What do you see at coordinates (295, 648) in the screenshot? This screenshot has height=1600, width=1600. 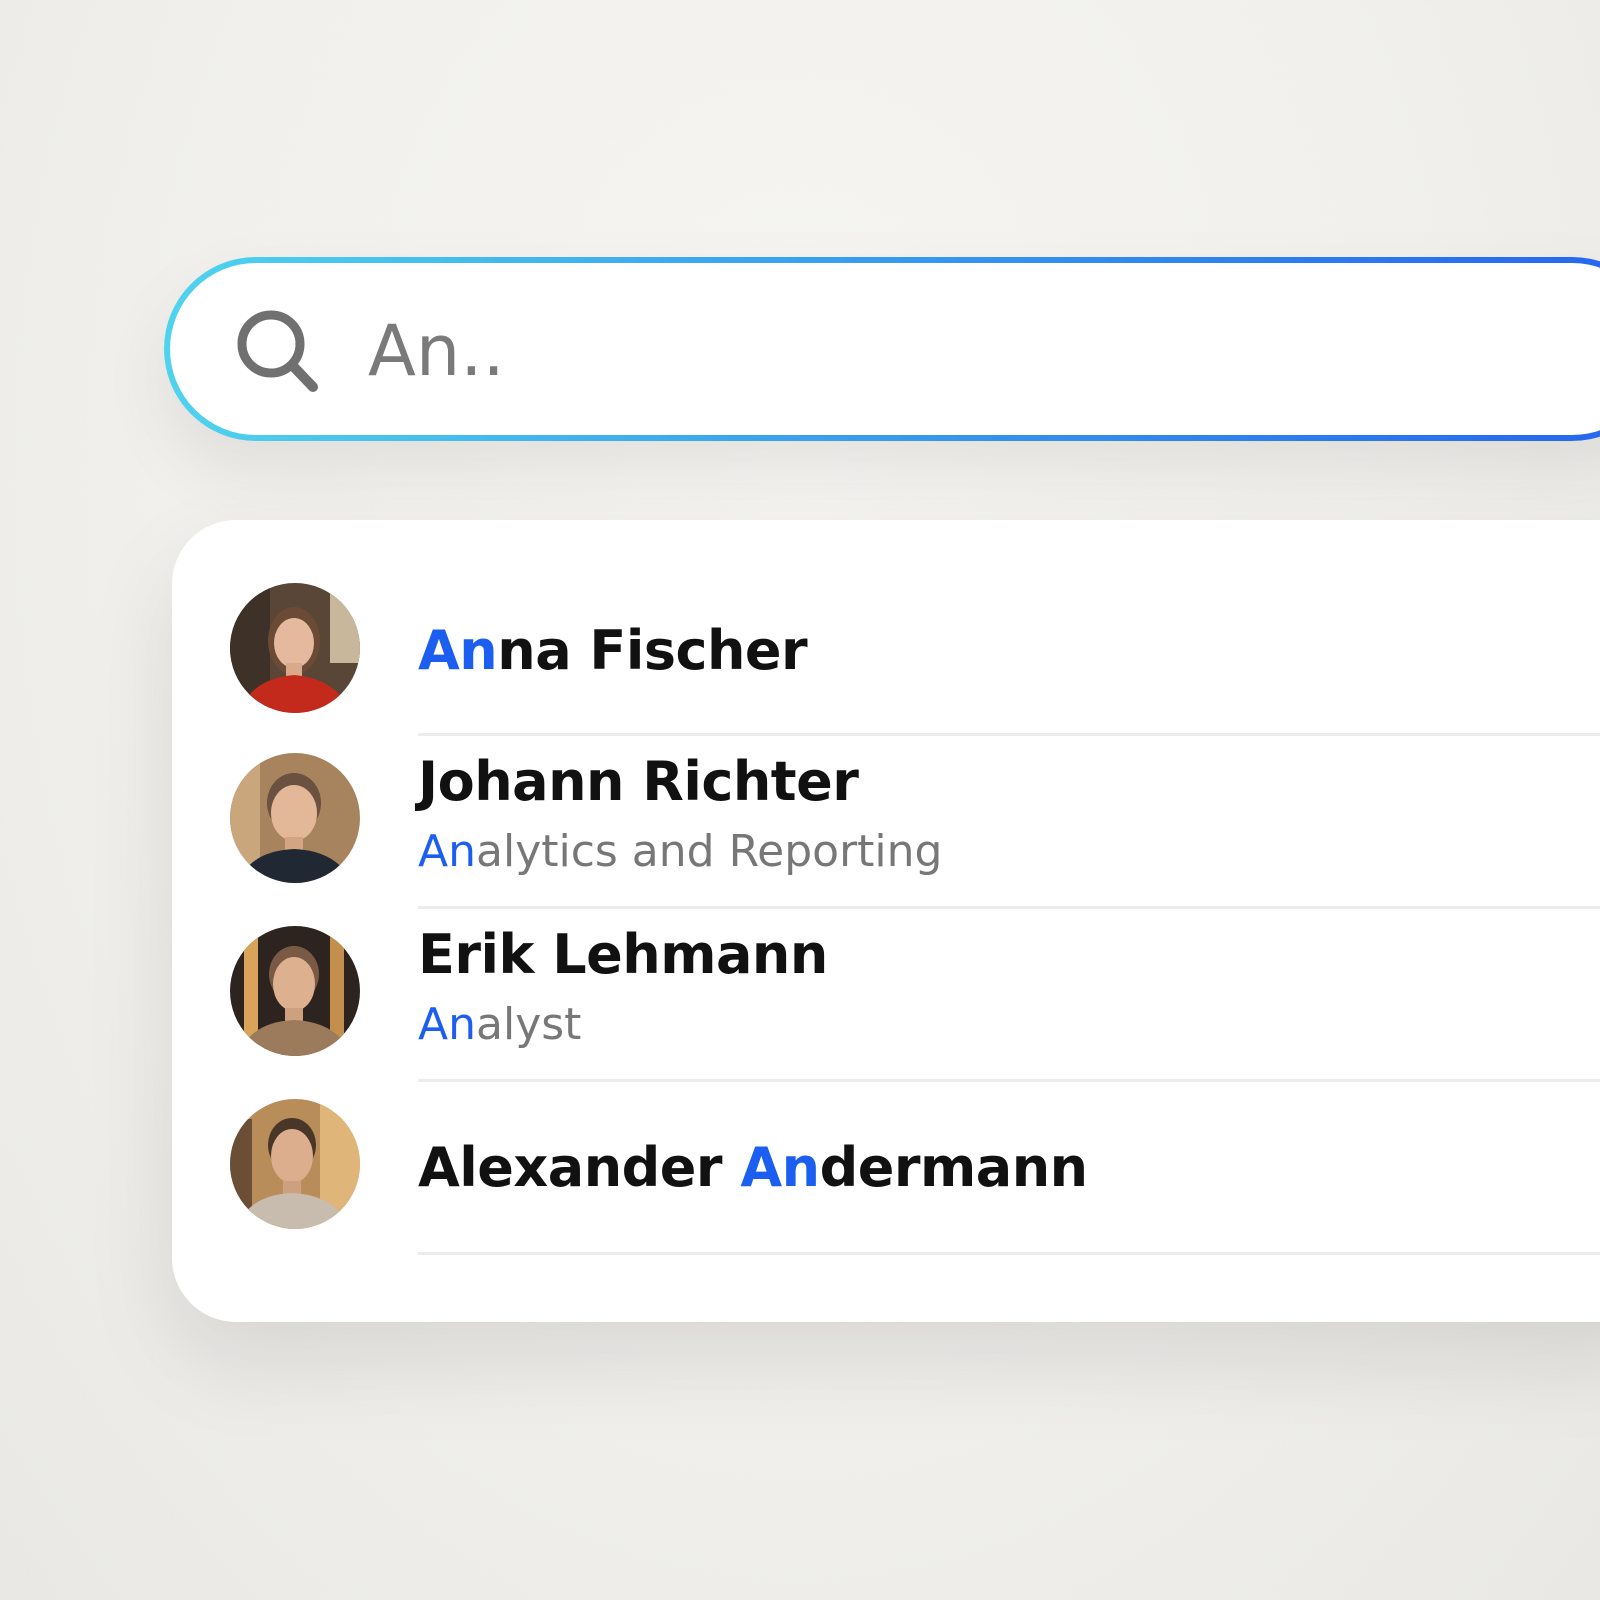 I see `avatar-anna-fischer` at bounding box center [295, 648].